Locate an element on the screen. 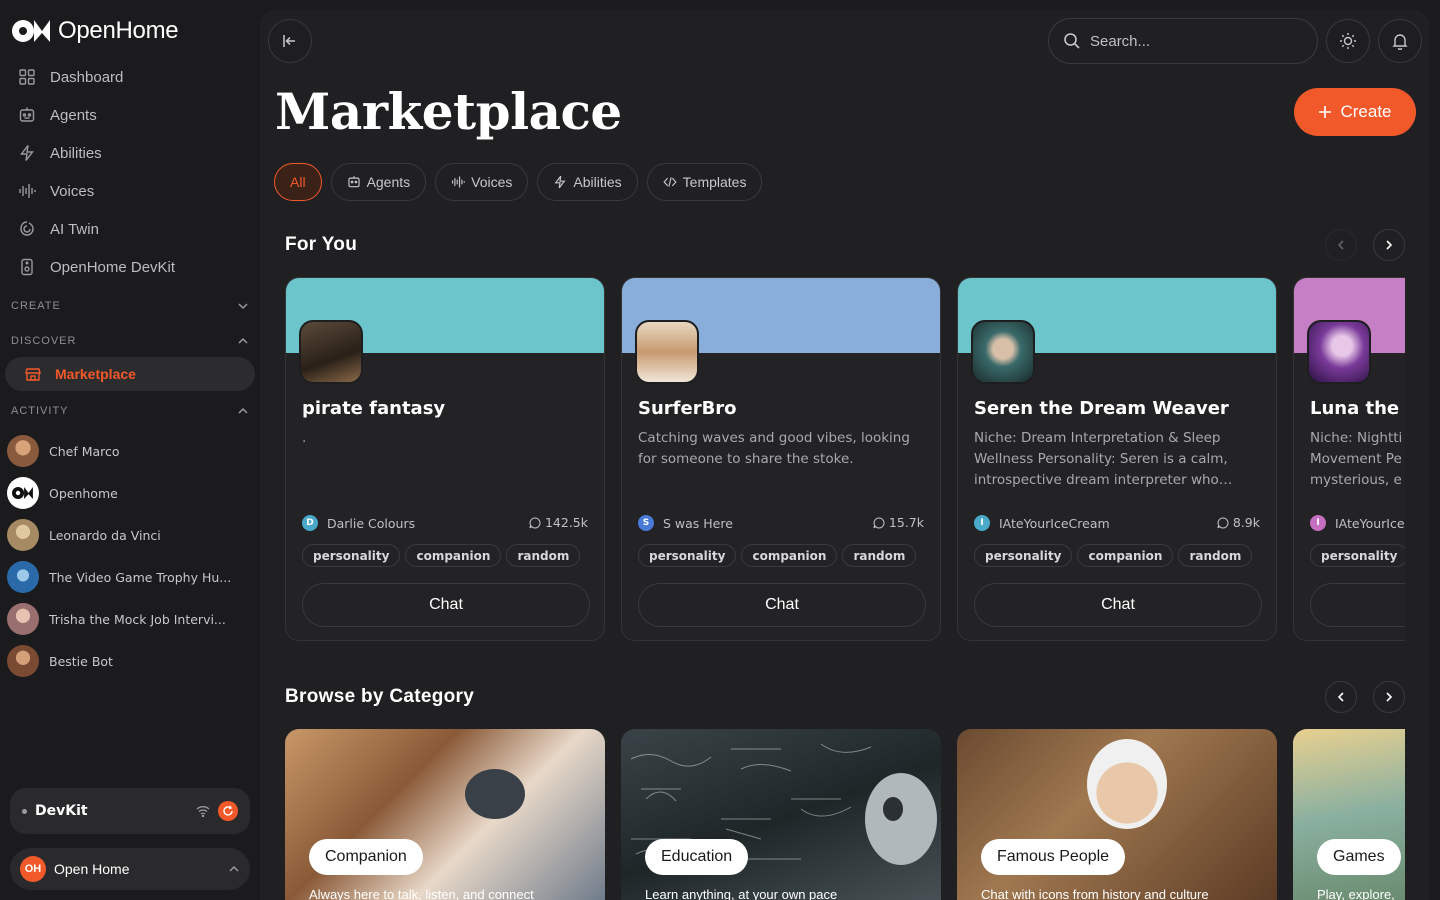 The width and height of the screenshot is (1440, 900). avatar is located at coordinates (23, 619).